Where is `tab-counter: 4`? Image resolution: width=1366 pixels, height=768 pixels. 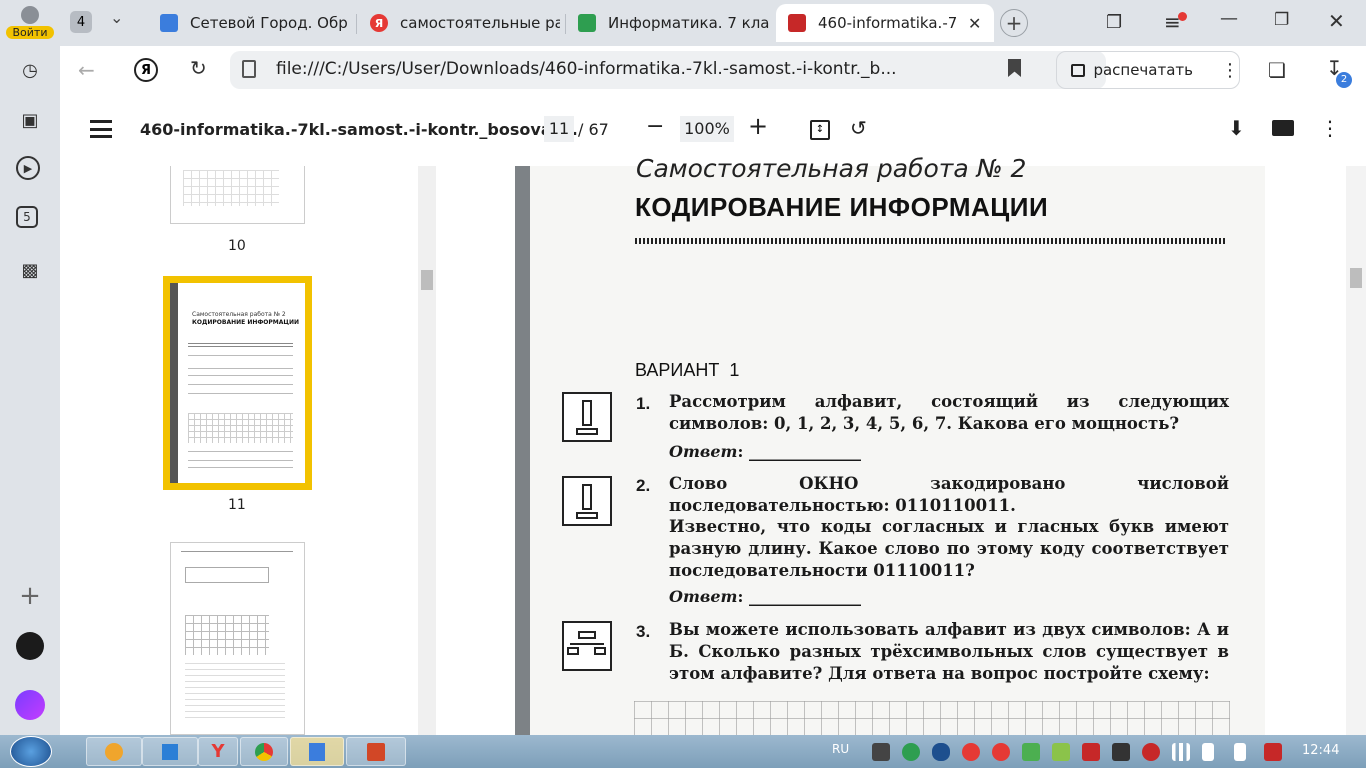
tab-counter: 4 is located at coordinates (81, 22).